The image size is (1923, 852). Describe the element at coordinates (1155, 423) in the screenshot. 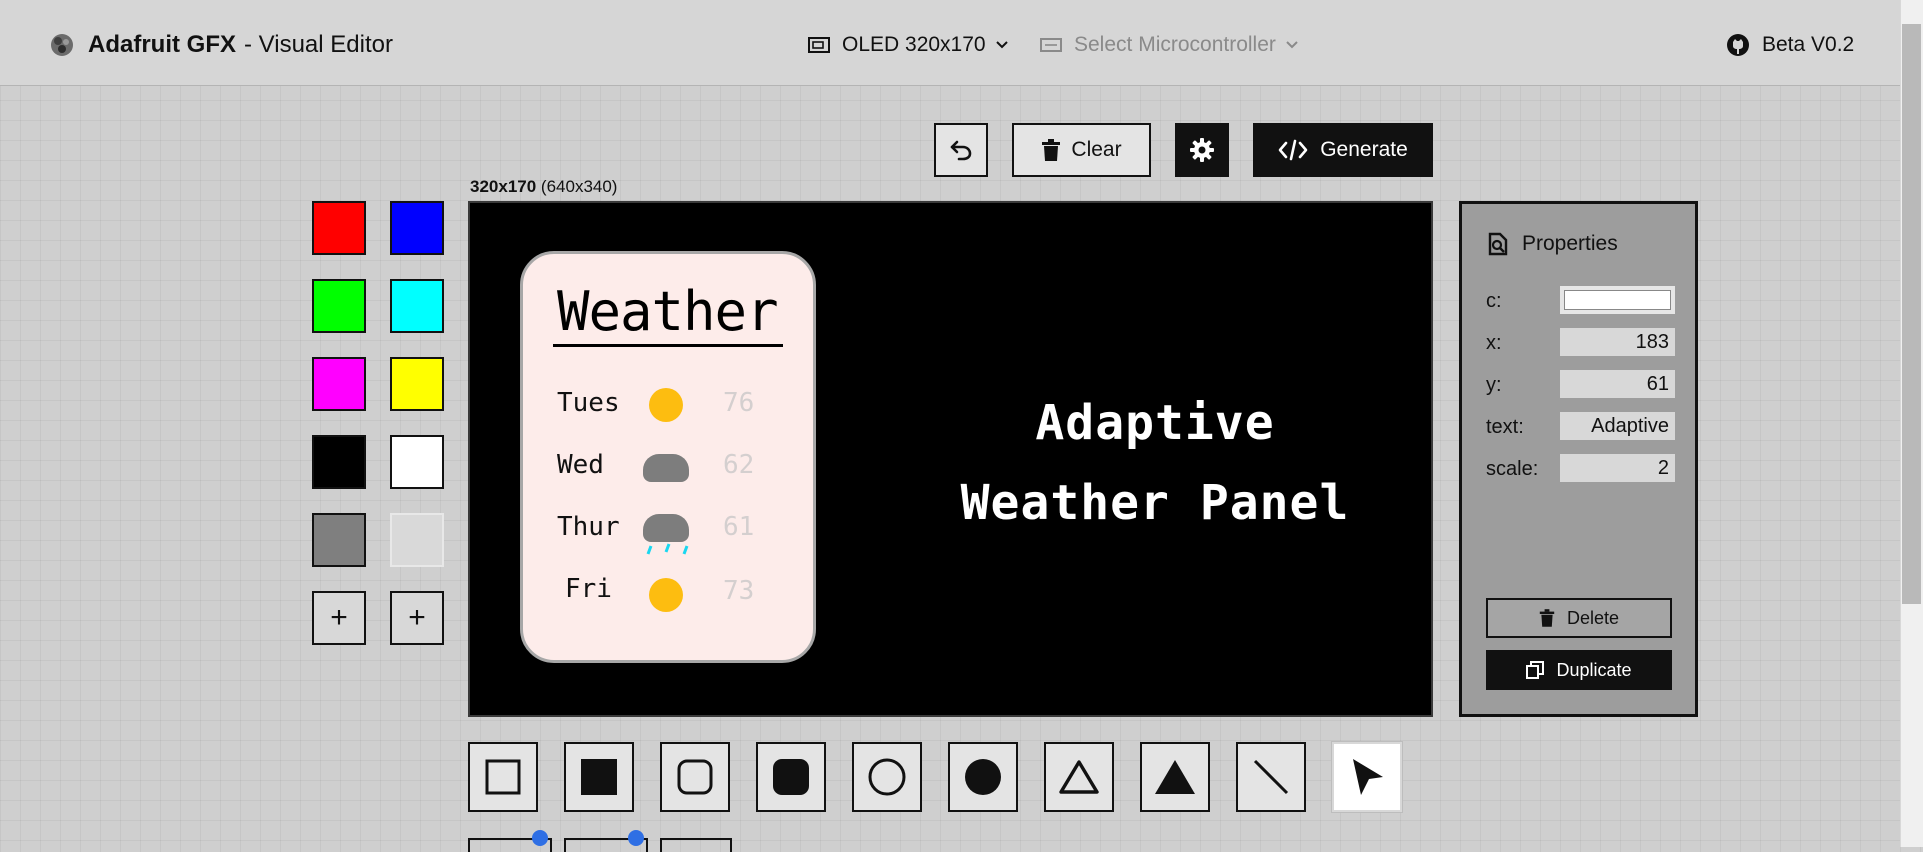

I see `panel-text-line-1: Adaptive` at that location.